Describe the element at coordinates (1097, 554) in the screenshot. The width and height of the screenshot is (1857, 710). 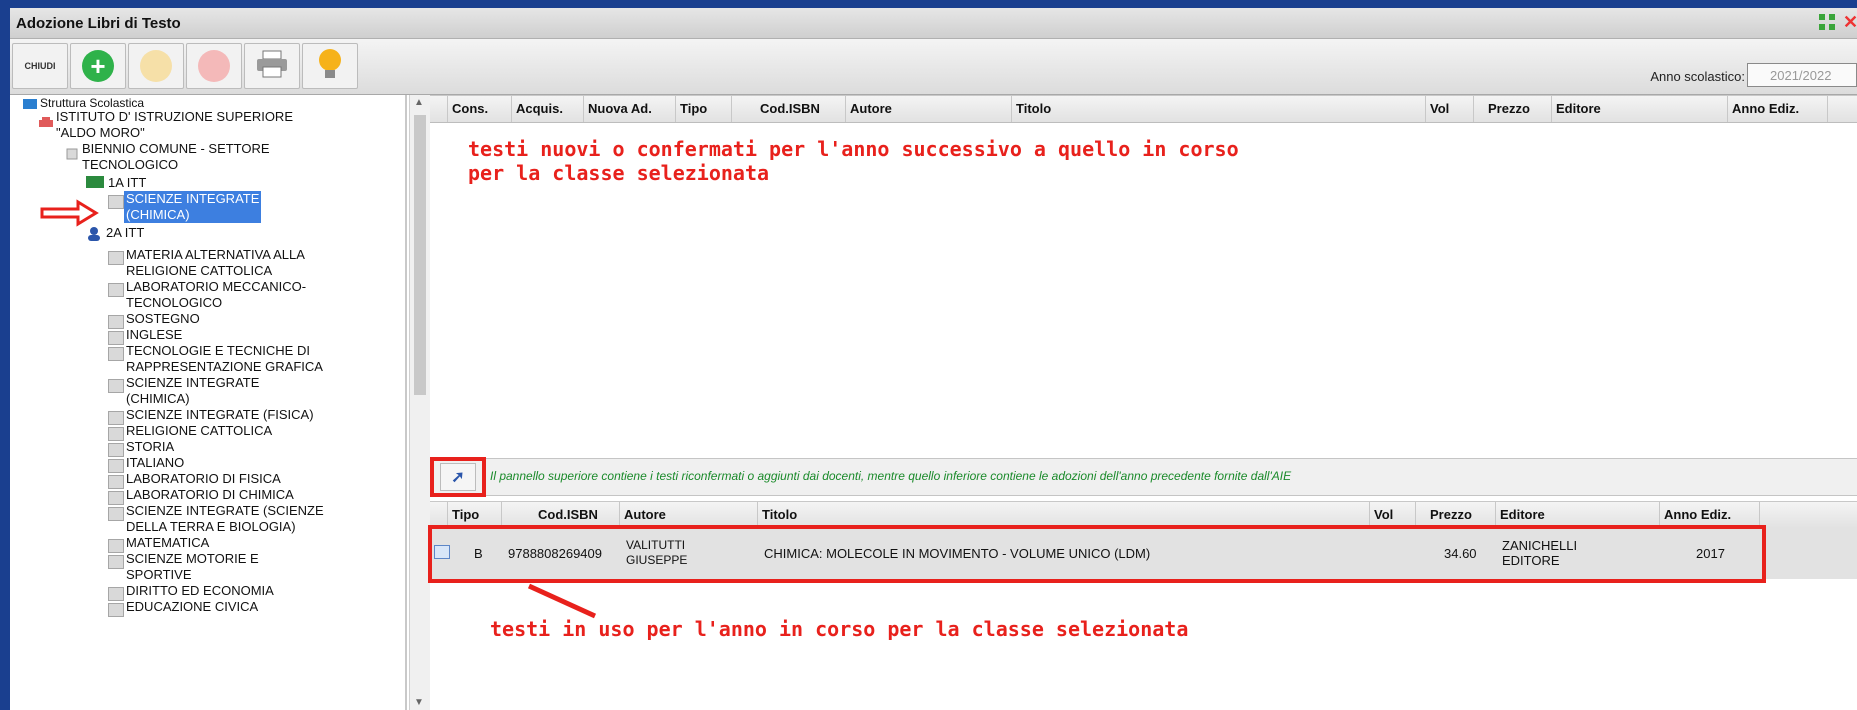
I see `highlight-box-row` at that location.